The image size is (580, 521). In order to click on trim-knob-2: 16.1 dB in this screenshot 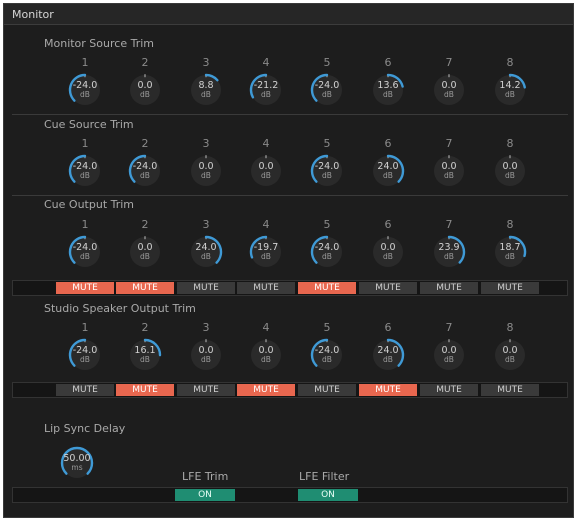, I will do `click(145, 355)`.